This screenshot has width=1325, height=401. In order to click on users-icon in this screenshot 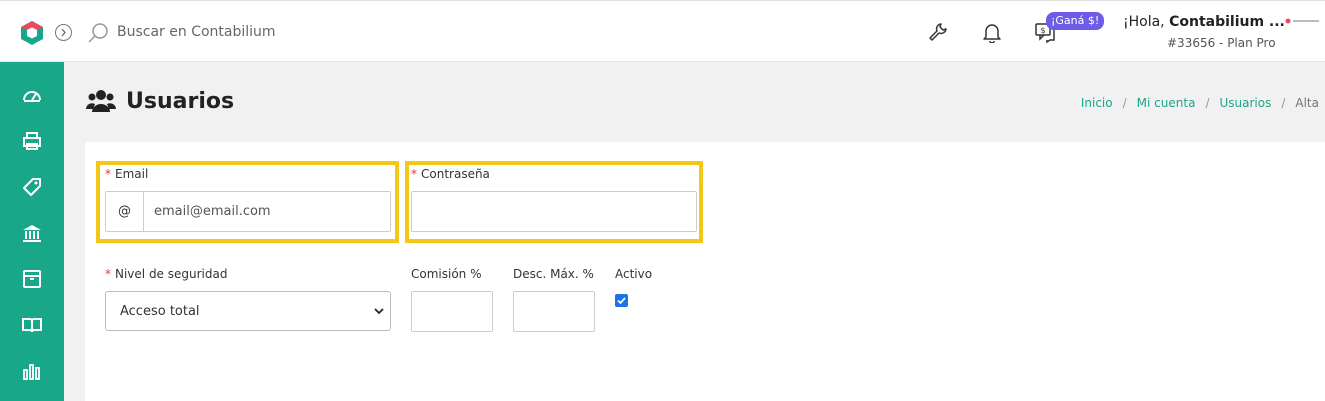, I will do `click(101, 101)`.